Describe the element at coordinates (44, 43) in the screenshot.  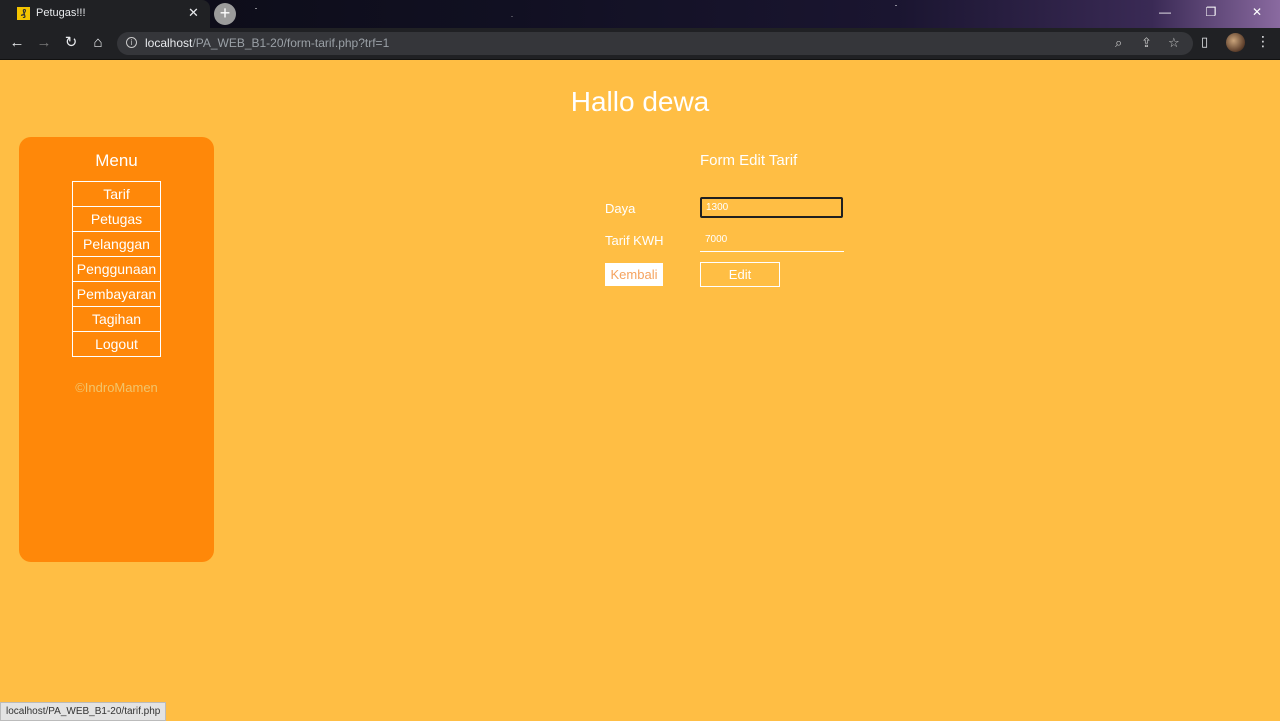
I see `forward-arrow-icon: →` at that location.